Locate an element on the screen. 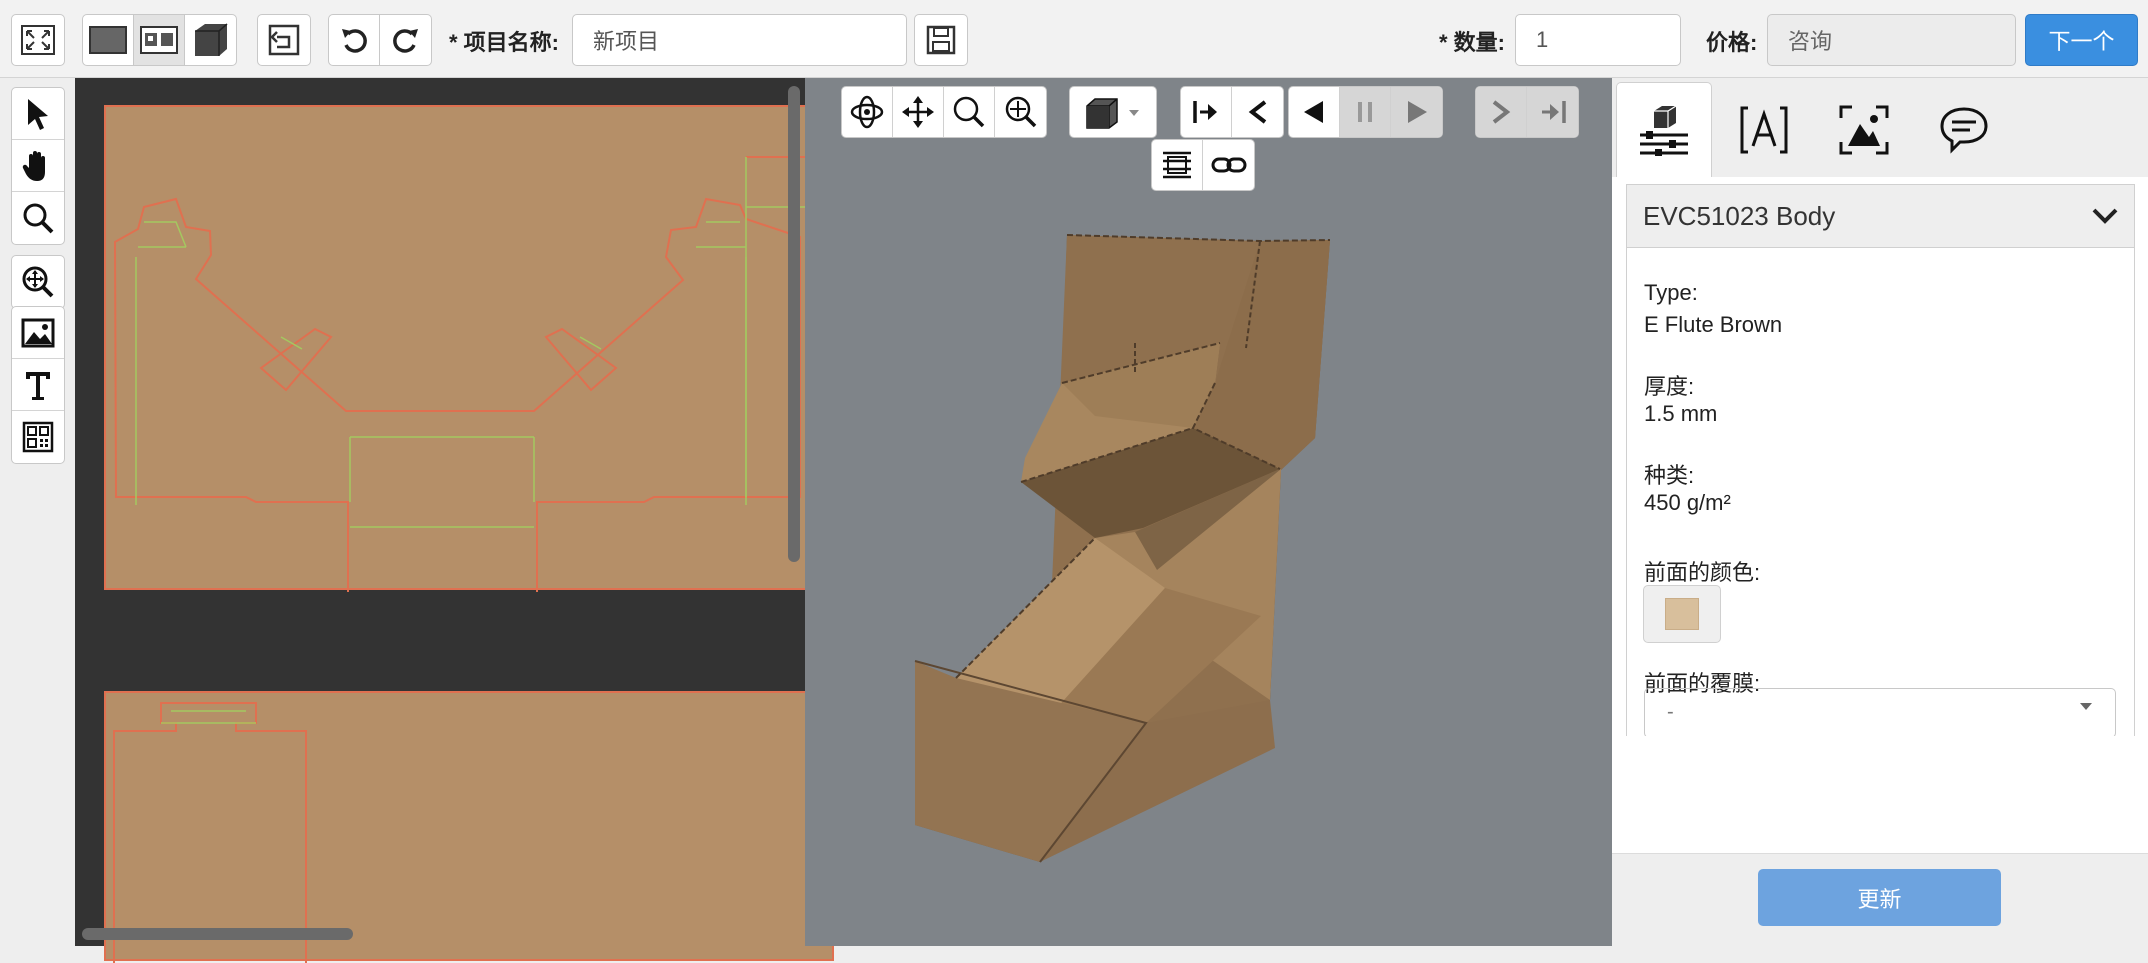 This screenshot has height=963, width=2148. undo-redo-group is located at coordinates (380, 40).